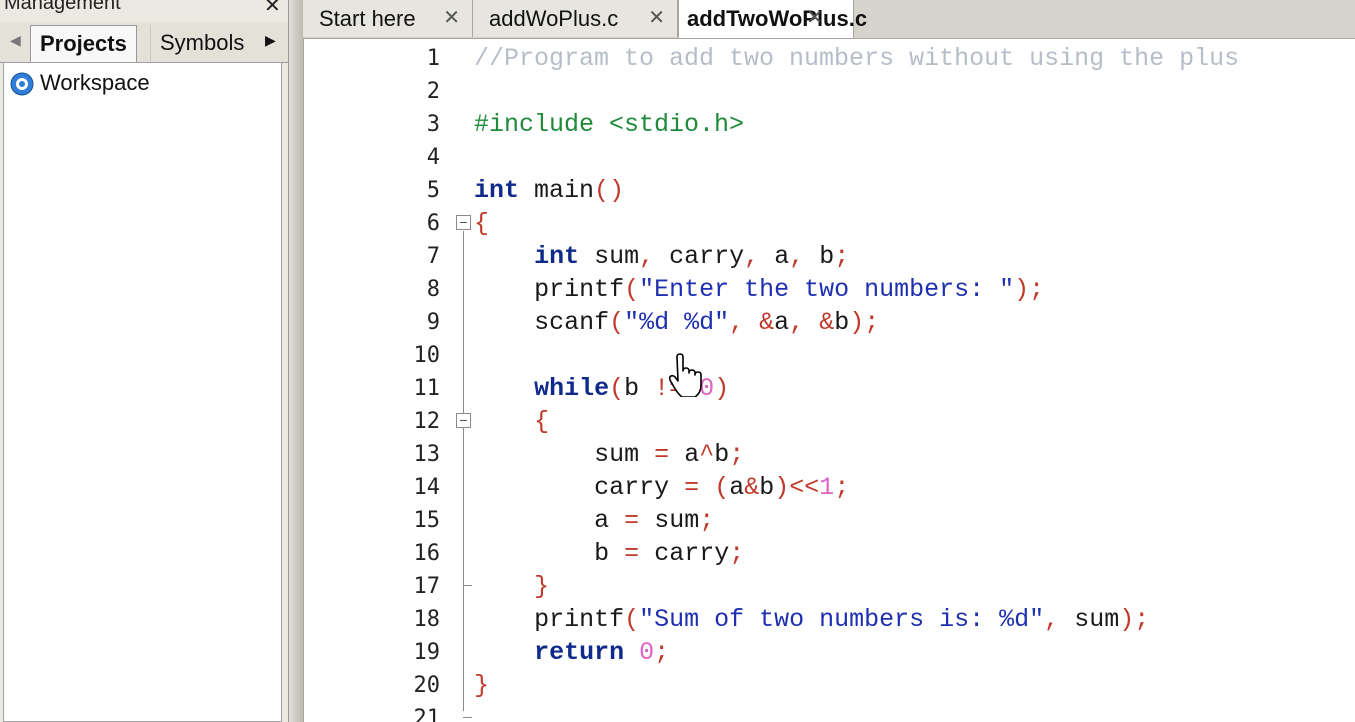  What do you see at coordinates (22, 86) in the screenshot?
I see `workspace-icon` at bounding box center [22, 86].